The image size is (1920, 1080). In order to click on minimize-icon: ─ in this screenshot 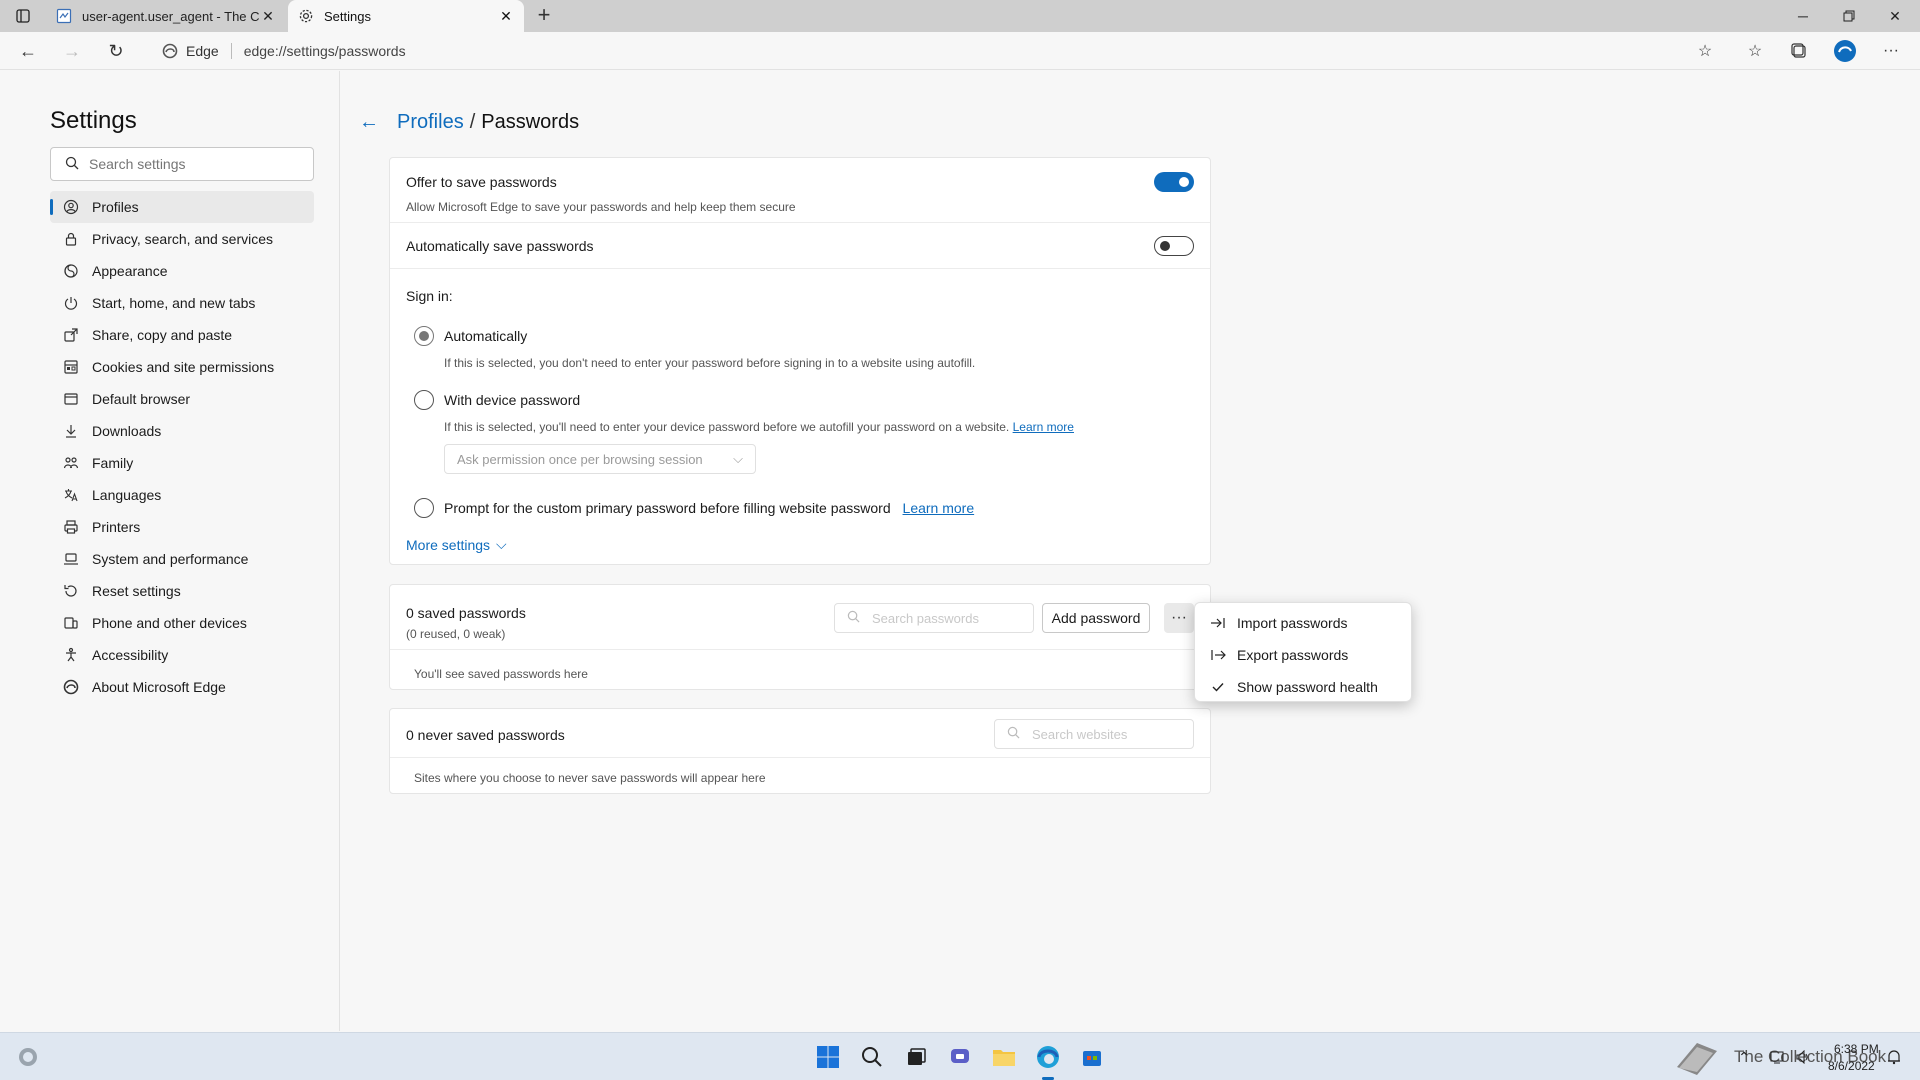, I will do `click(1803, 16)`.